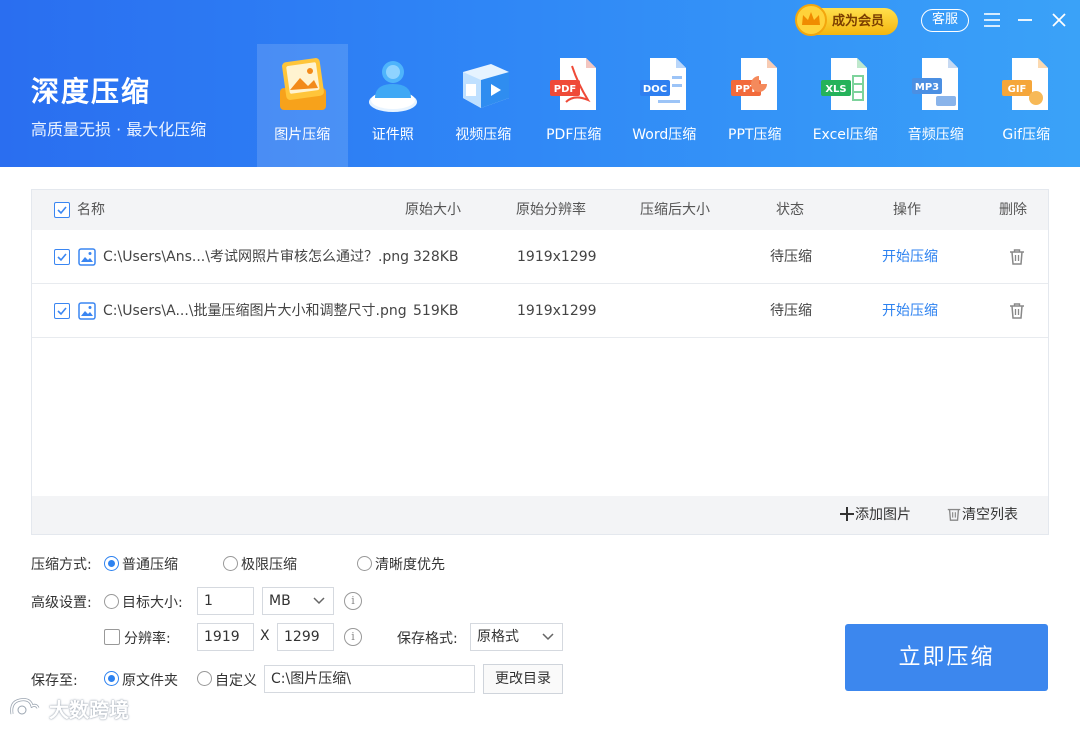 This screenshot has height=730, width=1080. I want to click on save-format-select: 原格式, so click(516, 637).